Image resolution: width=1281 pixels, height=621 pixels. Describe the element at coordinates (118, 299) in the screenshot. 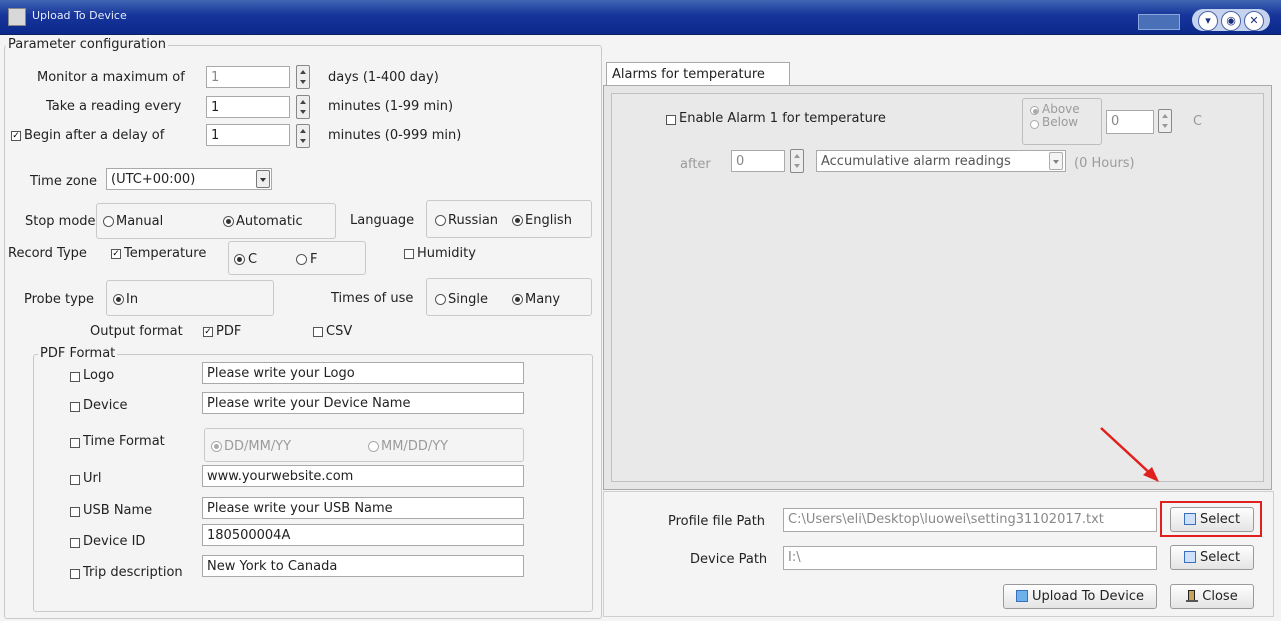

I see `probe-in-radio` at that location.